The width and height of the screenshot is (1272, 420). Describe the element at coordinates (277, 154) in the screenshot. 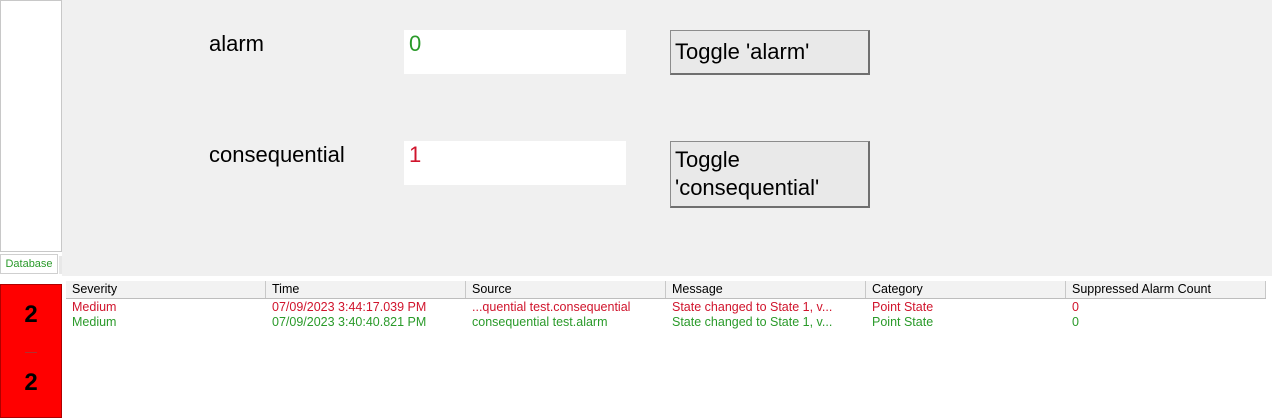

I see `consequential-label: consequential` at that location.